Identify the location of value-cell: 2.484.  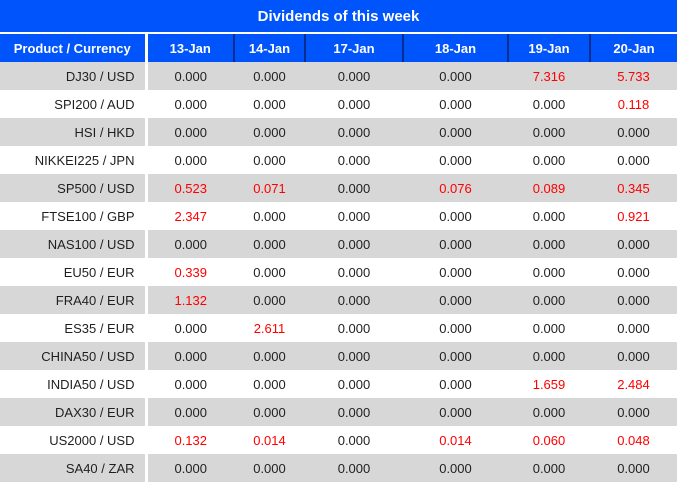
(633, 384).